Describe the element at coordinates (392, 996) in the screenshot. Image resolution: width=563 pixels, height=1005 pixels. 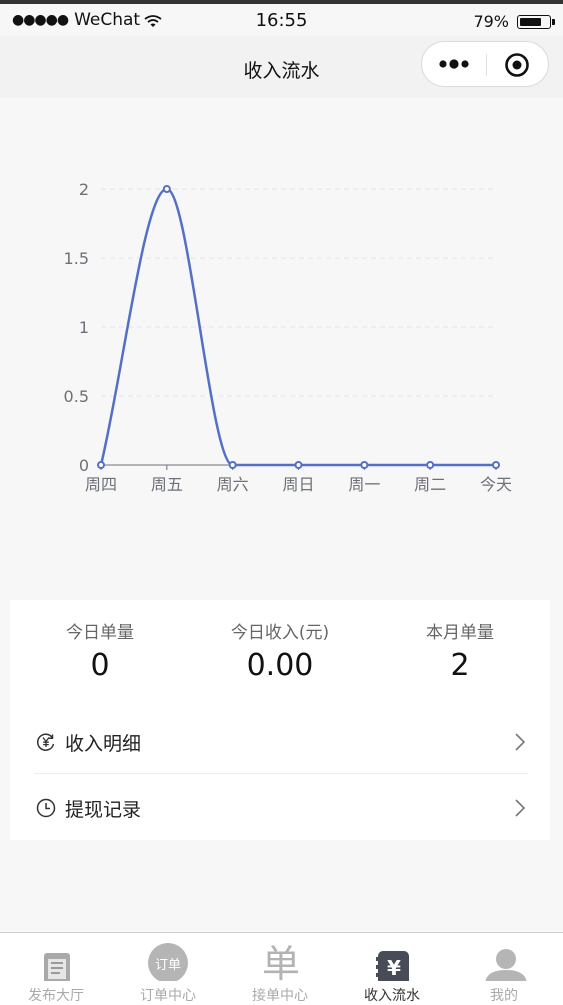
I see `tab-label: 收入流水` at that location.